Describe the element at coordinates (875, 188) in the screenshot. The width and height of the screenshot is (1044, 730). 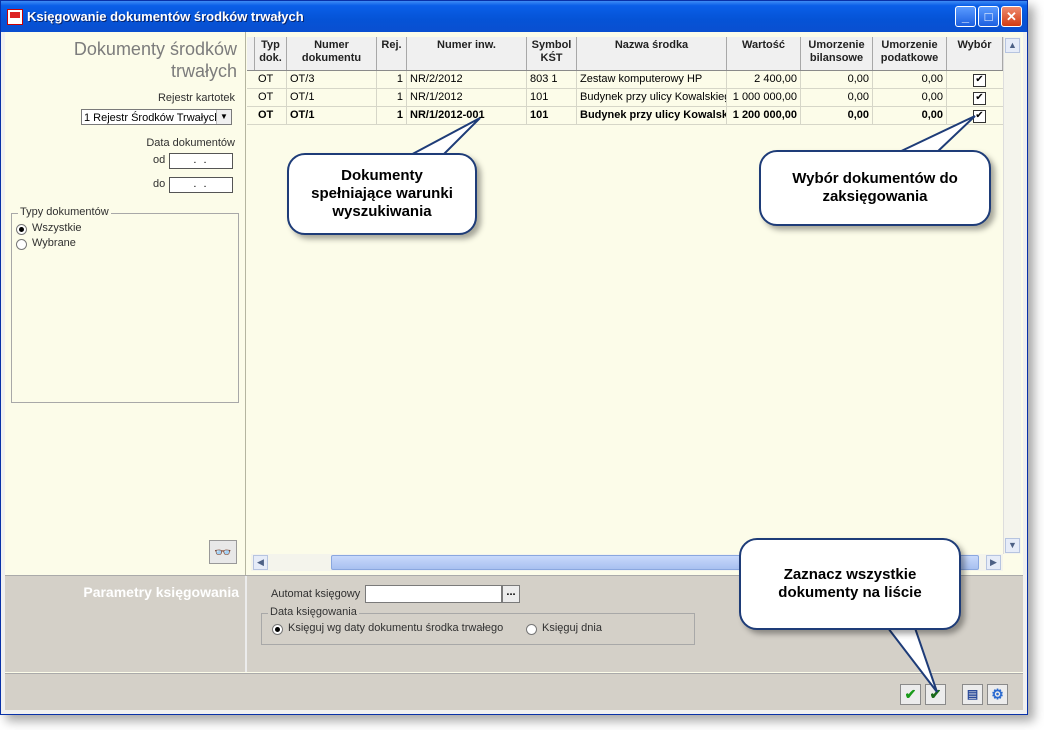
I see `callout-select-docs: Wybór dokumentów do zaksięgowania` at that location.